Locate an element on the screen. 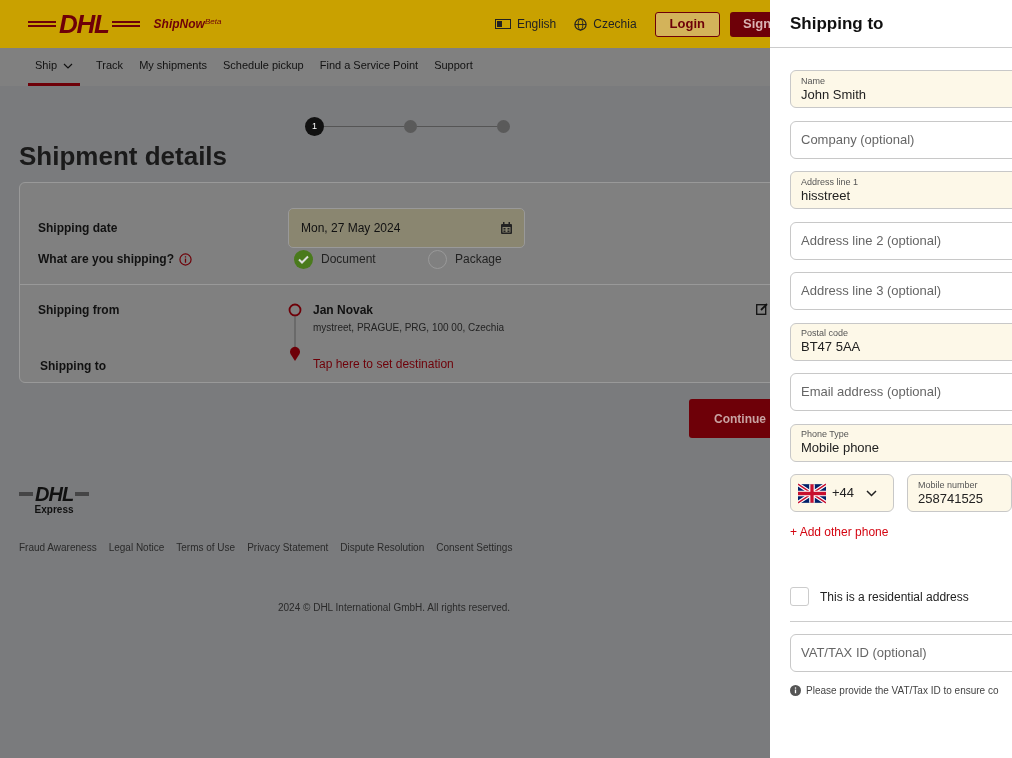 The image size is (1012, 758). nav-item: Schedule pickup is located at coordinates (263, 67).